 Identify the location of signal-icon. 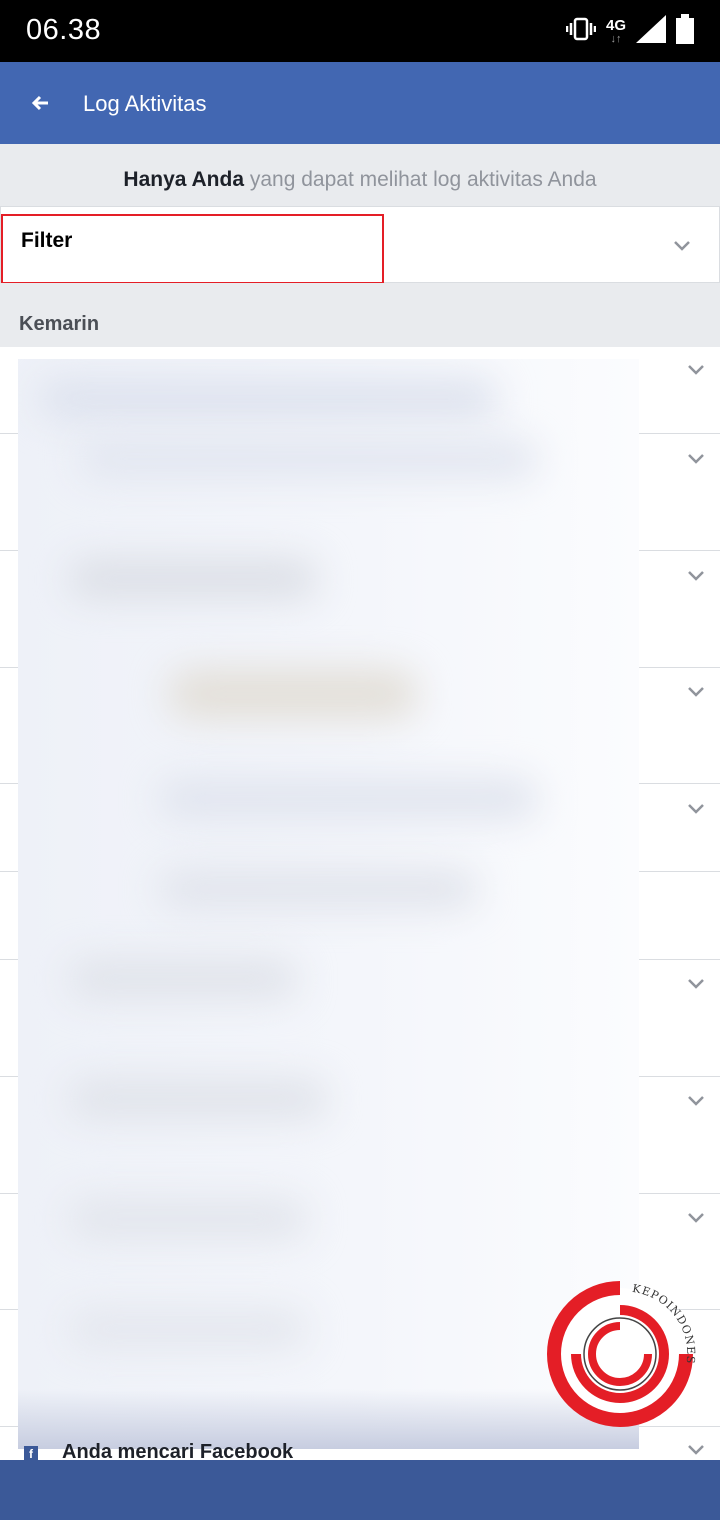
(651, 31).